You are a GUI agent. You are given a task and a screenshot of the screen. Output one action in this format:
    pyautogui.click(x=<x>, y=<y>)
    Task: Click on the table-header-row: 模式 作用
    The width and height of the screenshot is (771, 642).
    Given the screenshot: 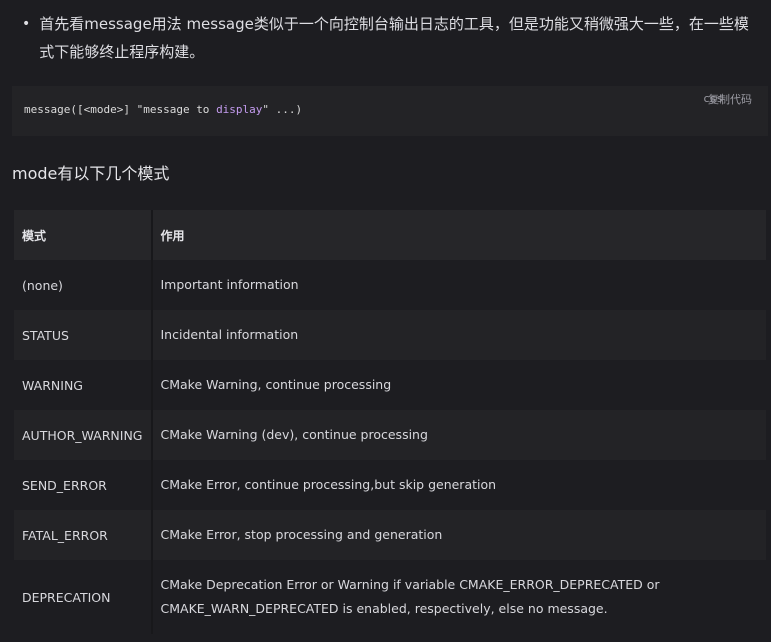 What is the action you would take?
    pyautogui.click(x=390, y=235)
    